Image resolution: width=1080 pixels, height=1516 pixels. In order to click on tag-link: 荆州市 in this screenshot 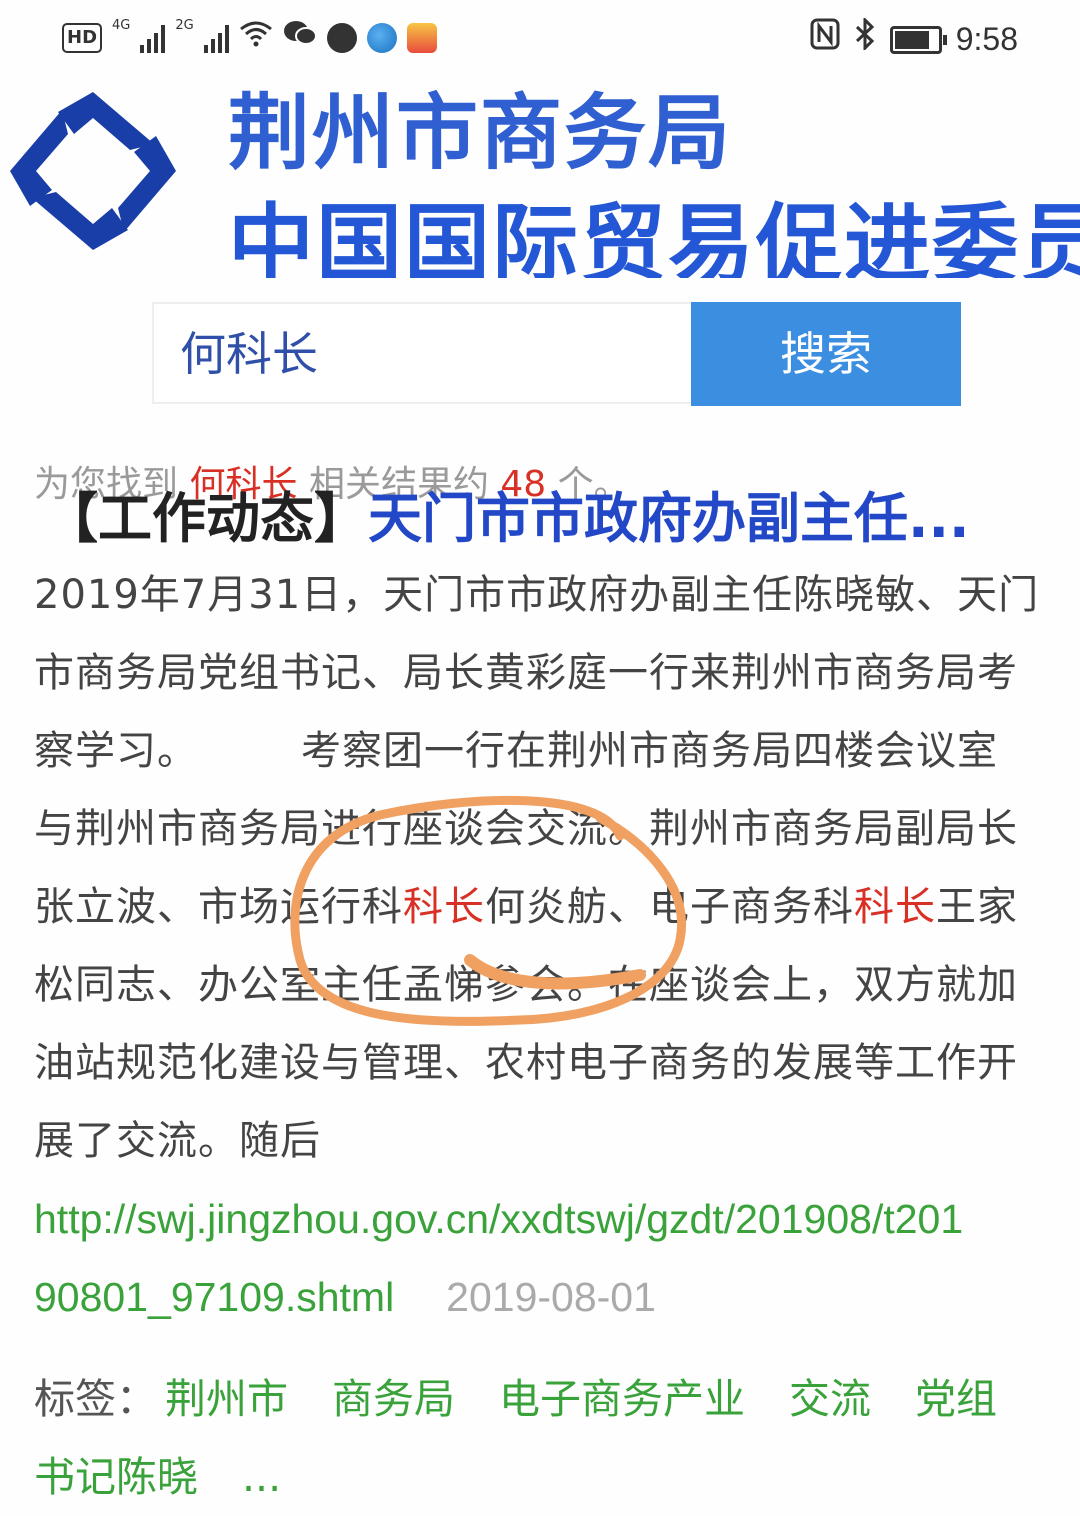, I will do `click(226, 1399)`.